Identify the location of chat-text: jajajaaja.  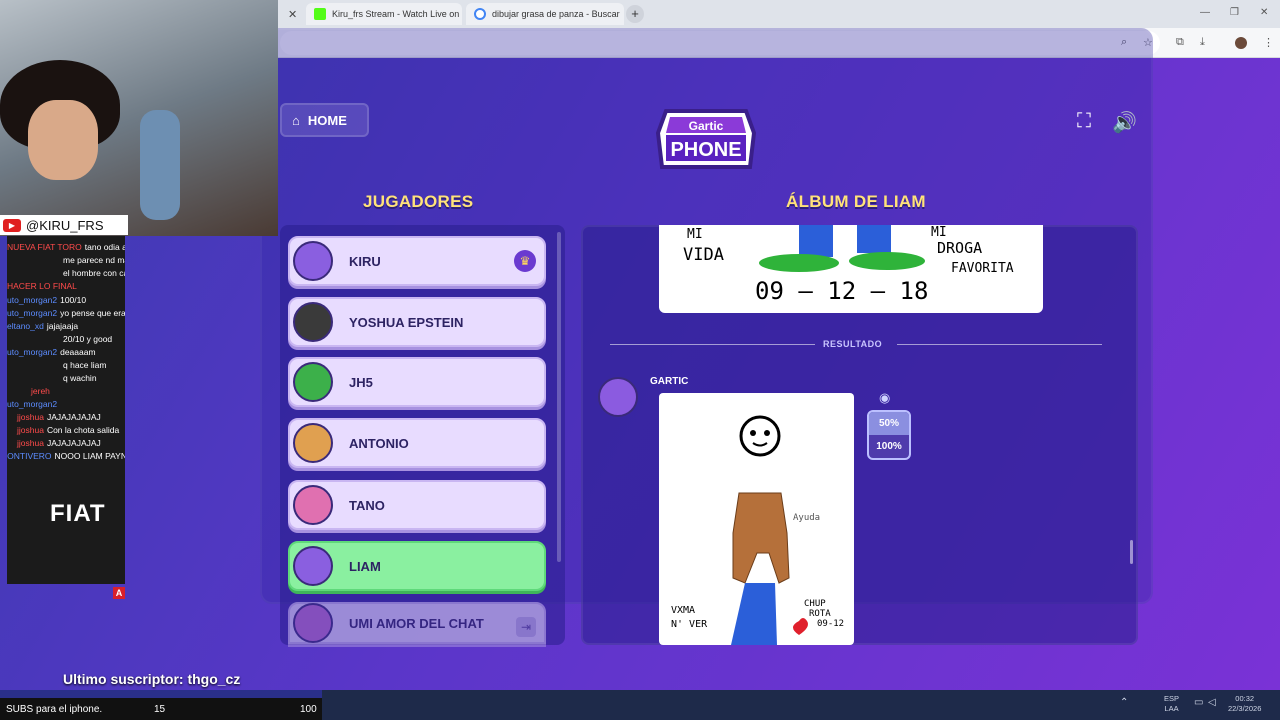
(62, 326).